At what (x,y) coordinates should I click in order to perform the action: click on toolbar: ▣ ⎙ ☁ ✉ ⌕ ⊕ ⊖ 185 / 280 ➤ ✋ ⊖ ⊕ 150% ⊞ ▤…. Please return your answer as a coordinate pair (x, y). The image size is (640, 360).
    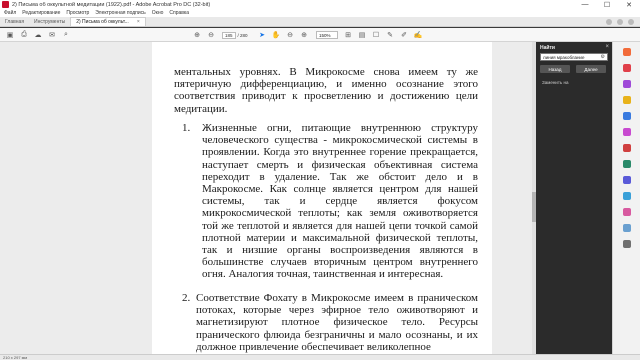
    Looking at the image, I should click on (320, 35).